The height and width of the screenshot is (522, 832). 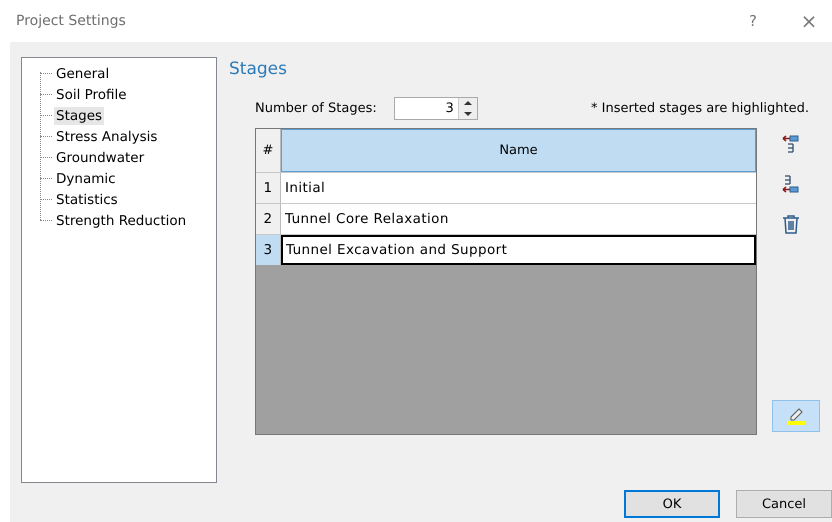 What do you see at coordinates (518, 188) in the screenshot?
I see `table-cell: Initial` at bounding box center [518, 188].